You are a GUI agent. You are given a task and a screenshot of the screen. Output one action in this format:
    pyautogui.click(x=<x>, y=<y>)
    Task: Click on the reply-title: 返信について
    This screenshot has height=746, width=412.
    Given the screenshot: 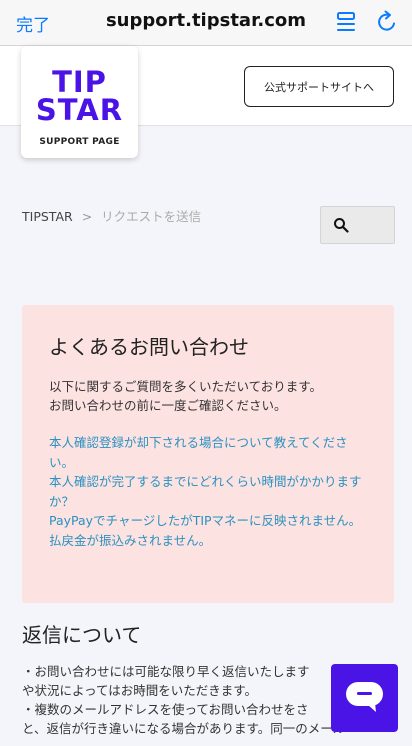 What is the action you would take?
    pyautogui.click(x=82, y=635)
    